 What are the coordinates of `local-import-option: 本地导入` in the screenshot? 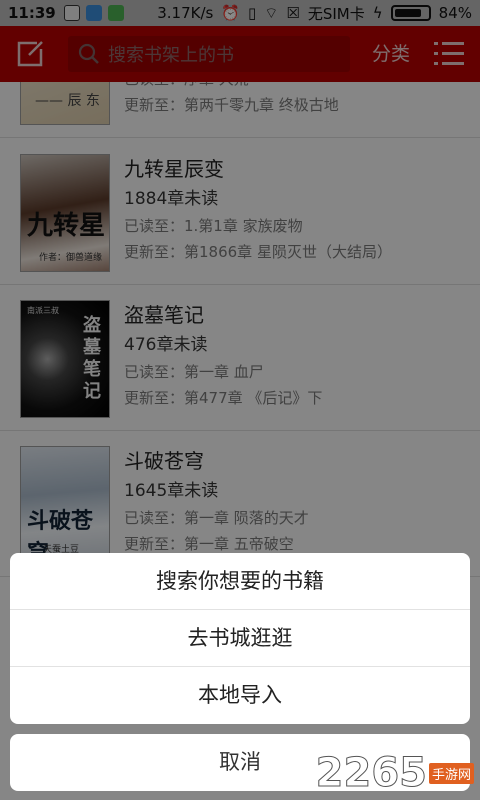 It's located at (240, 695).